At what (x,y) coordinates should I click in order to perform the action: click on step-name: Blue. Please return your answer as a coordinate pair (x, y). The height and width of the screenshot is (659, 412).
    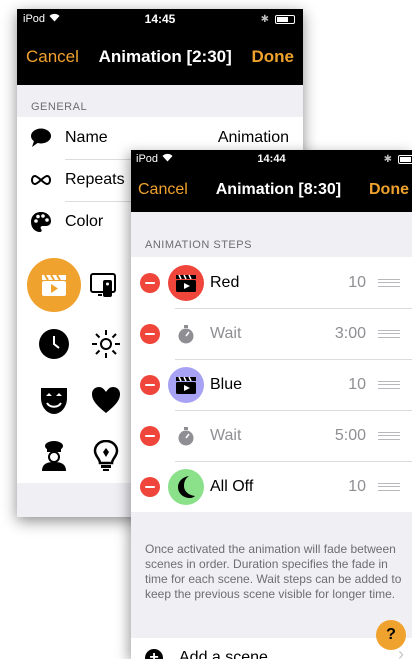
    Looking at the image, I should click on (226, 384).